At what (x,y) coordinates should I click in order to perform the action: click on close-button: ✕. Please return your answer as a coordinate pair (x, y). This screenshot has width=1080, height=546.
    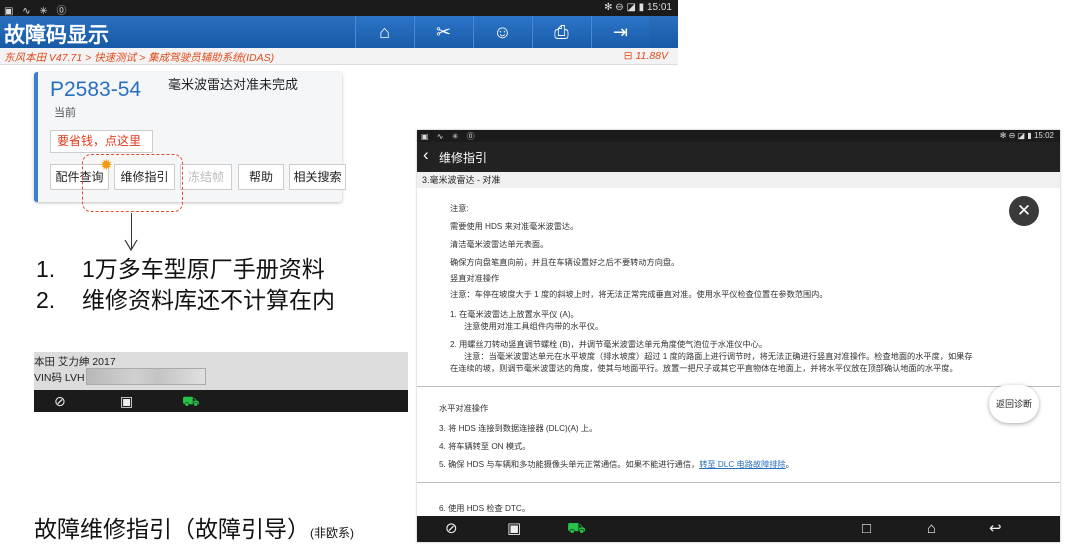
    Looking at the image, I should click on (1024, 211).